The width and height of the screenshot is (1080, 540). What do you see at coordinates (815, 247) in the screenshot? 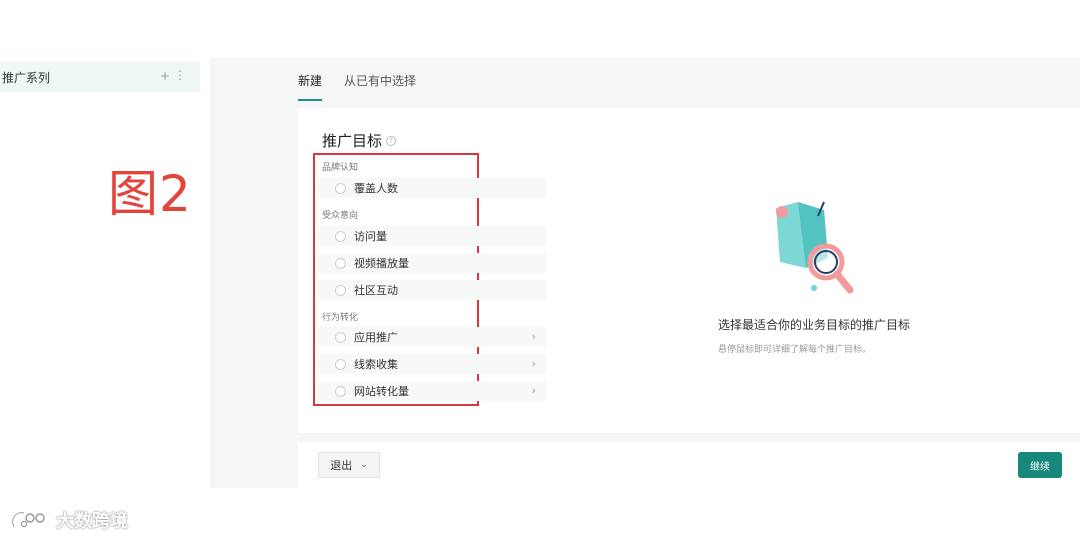
I see `map-search-icon` at bounding box center [815, 247].